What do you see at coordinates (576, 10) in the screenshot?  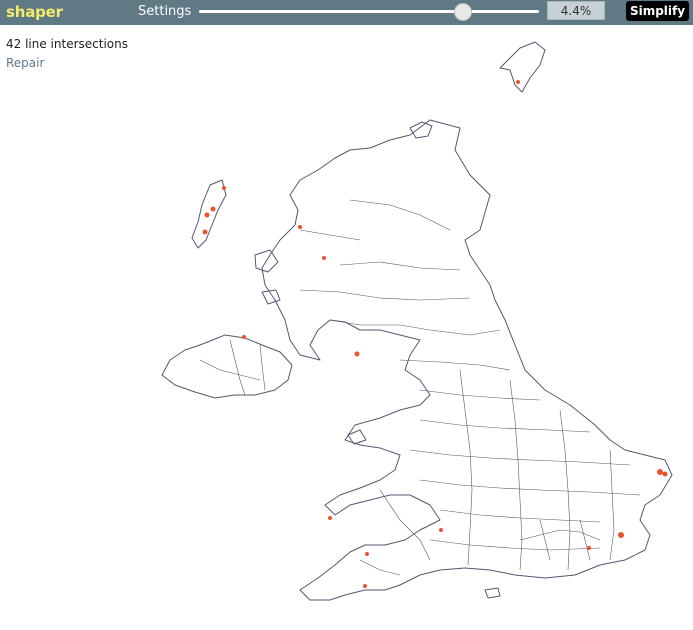 I see `simplify-percent-input: 4.4%` at bounding box center [576, 10].